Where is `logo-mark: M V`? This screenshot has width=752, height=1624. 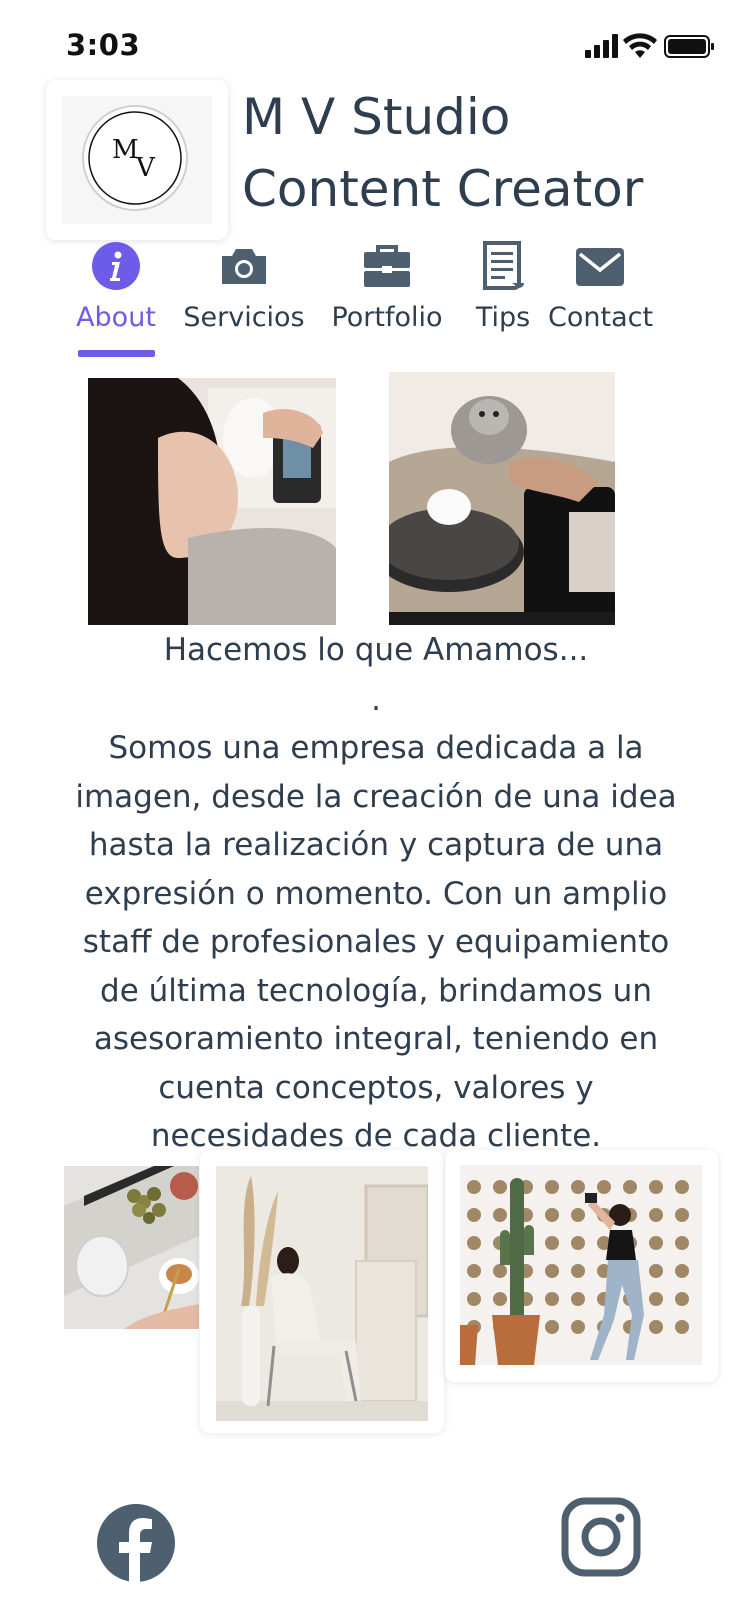 logo-mark: M V is located at coordinates (135, 158).